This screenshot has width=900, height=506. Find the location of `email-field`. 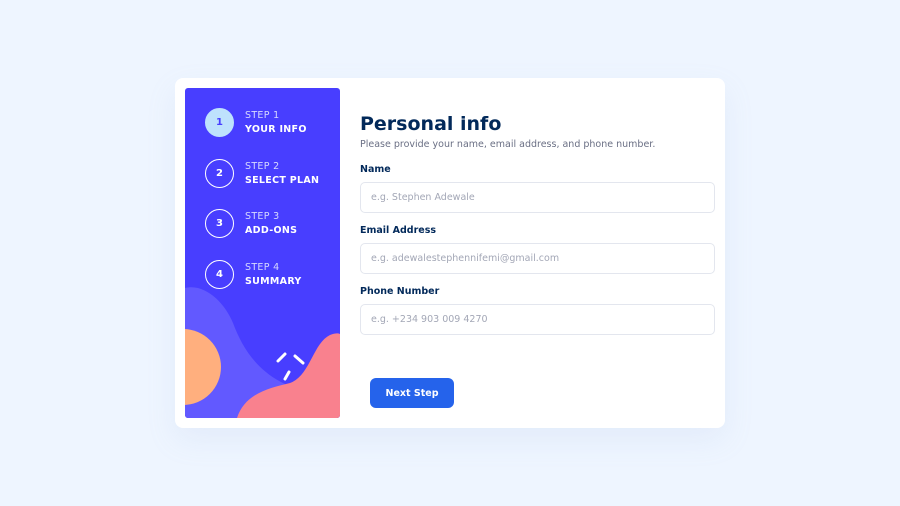

email-field is located at coordinates (537, 258).